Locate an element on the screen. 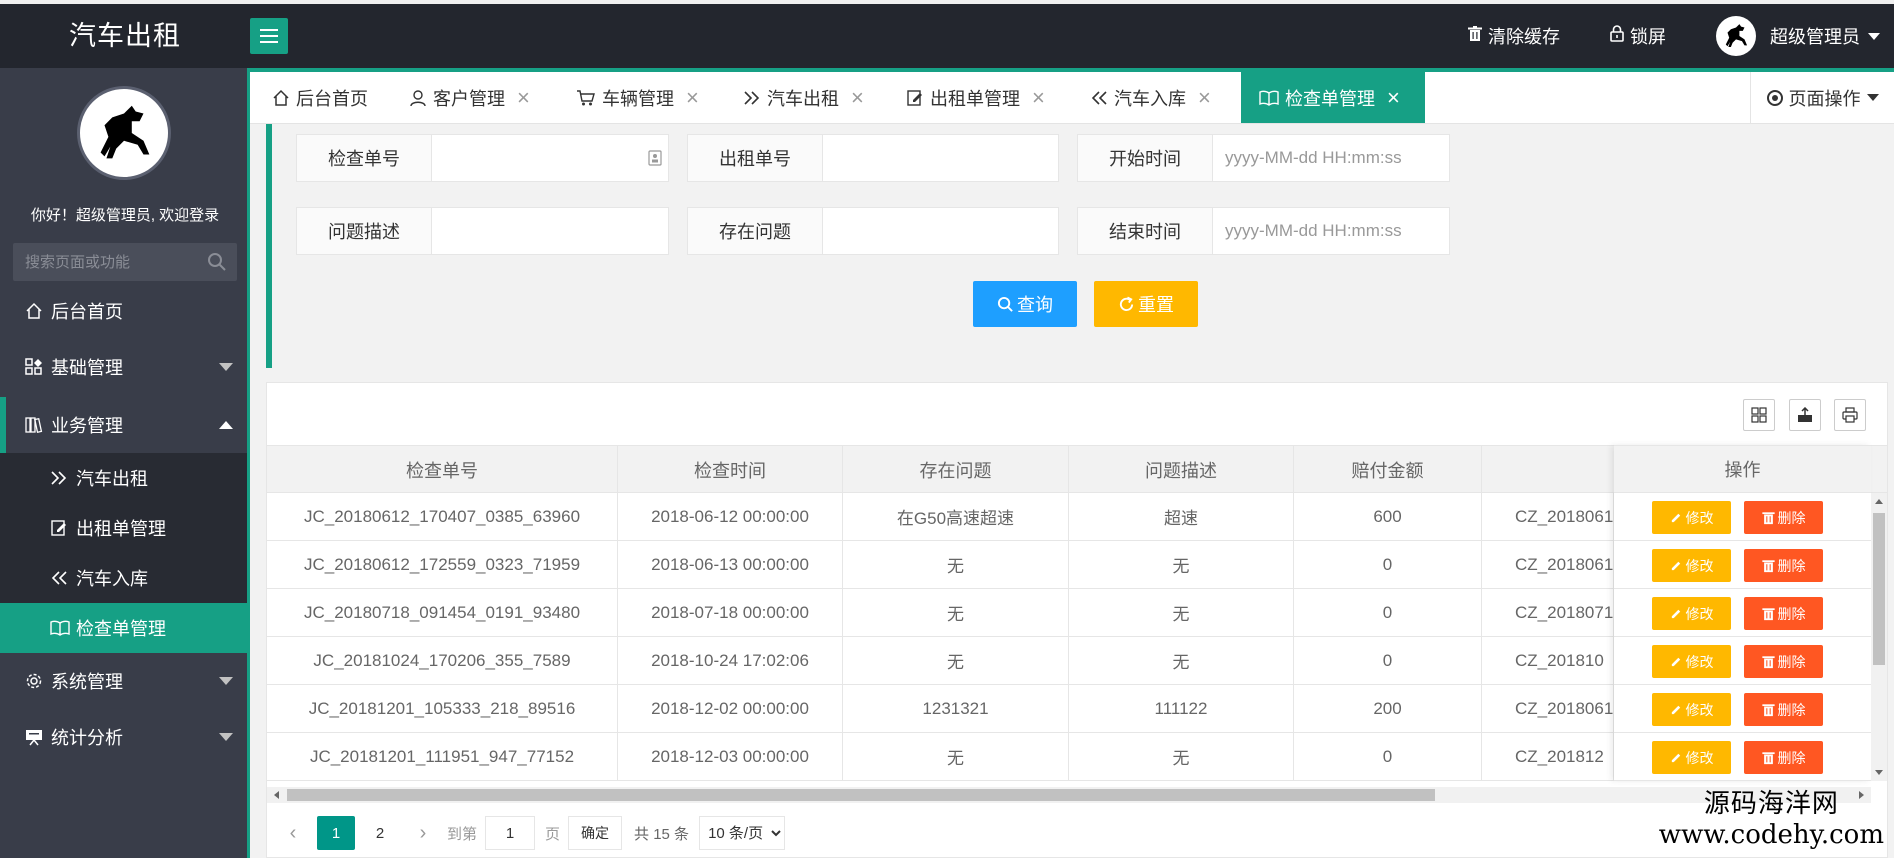 The width and height of the screenshot is (1894, 858). goto-page-input is located at coordinates (510, 833).